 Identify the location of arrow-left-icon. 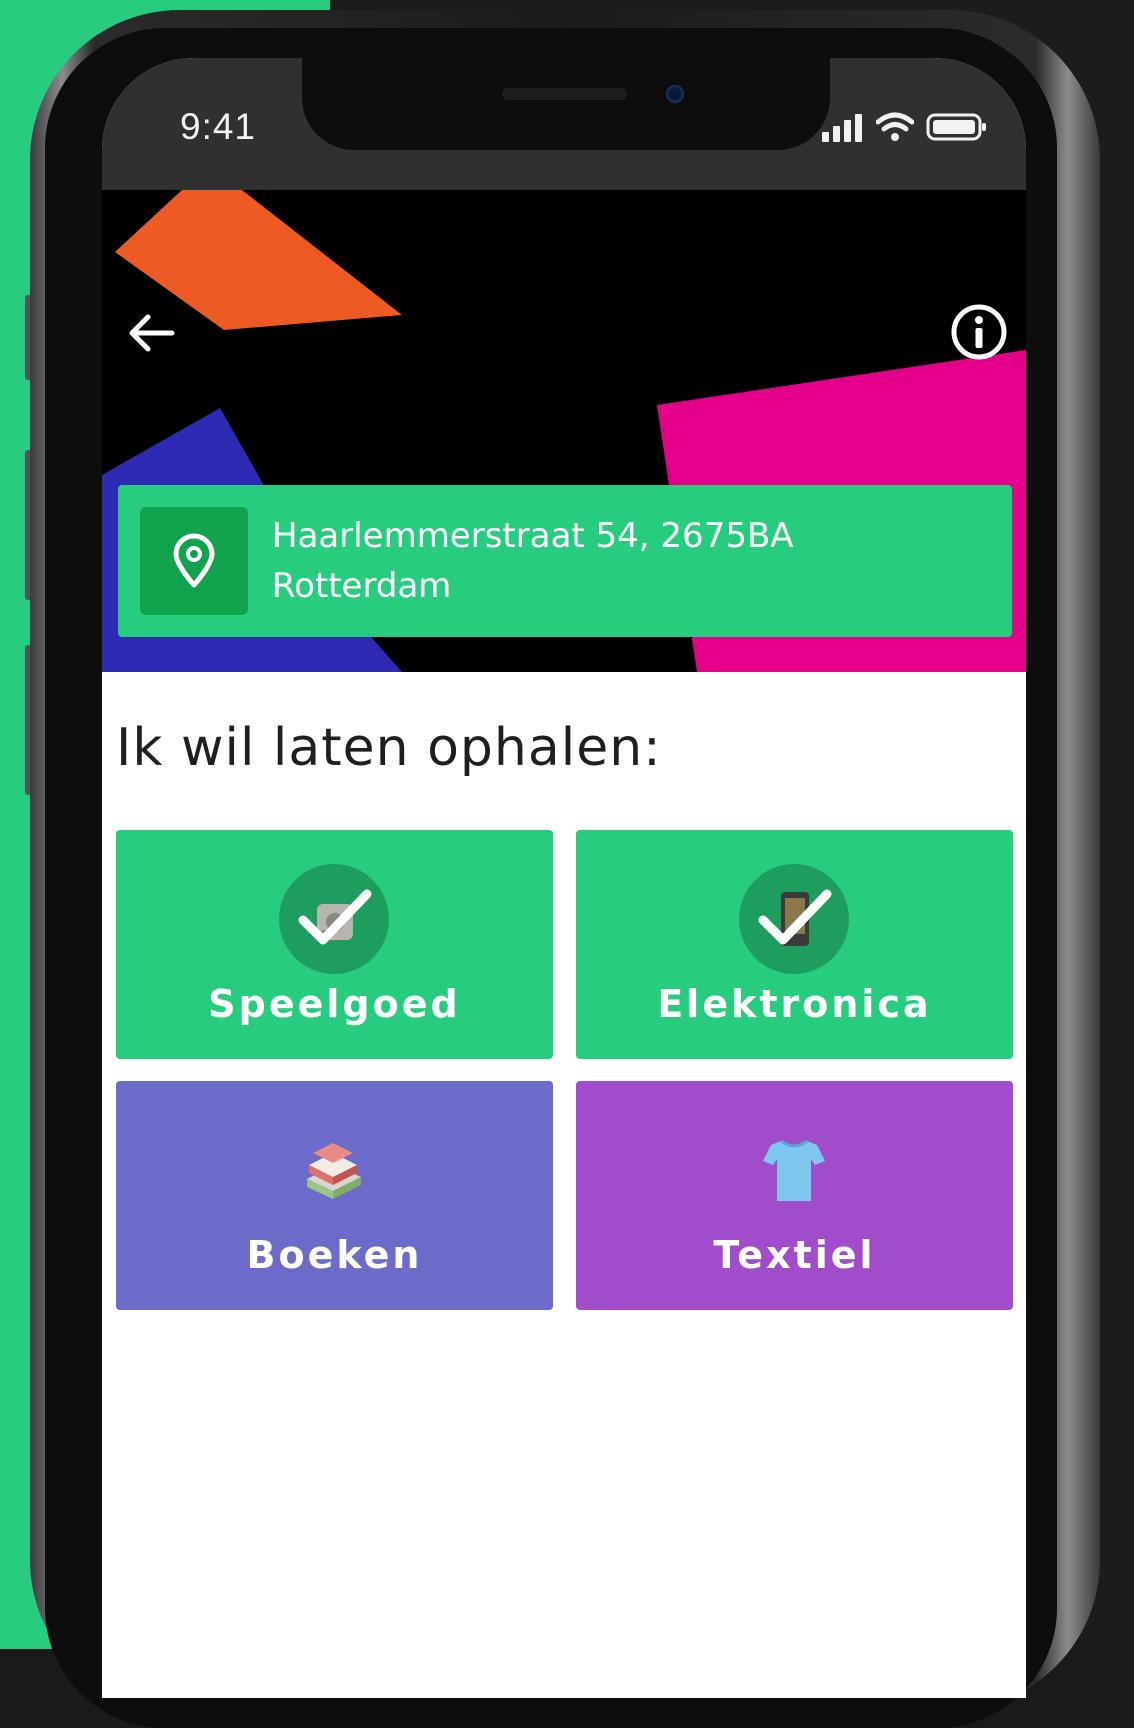
(152, 333).